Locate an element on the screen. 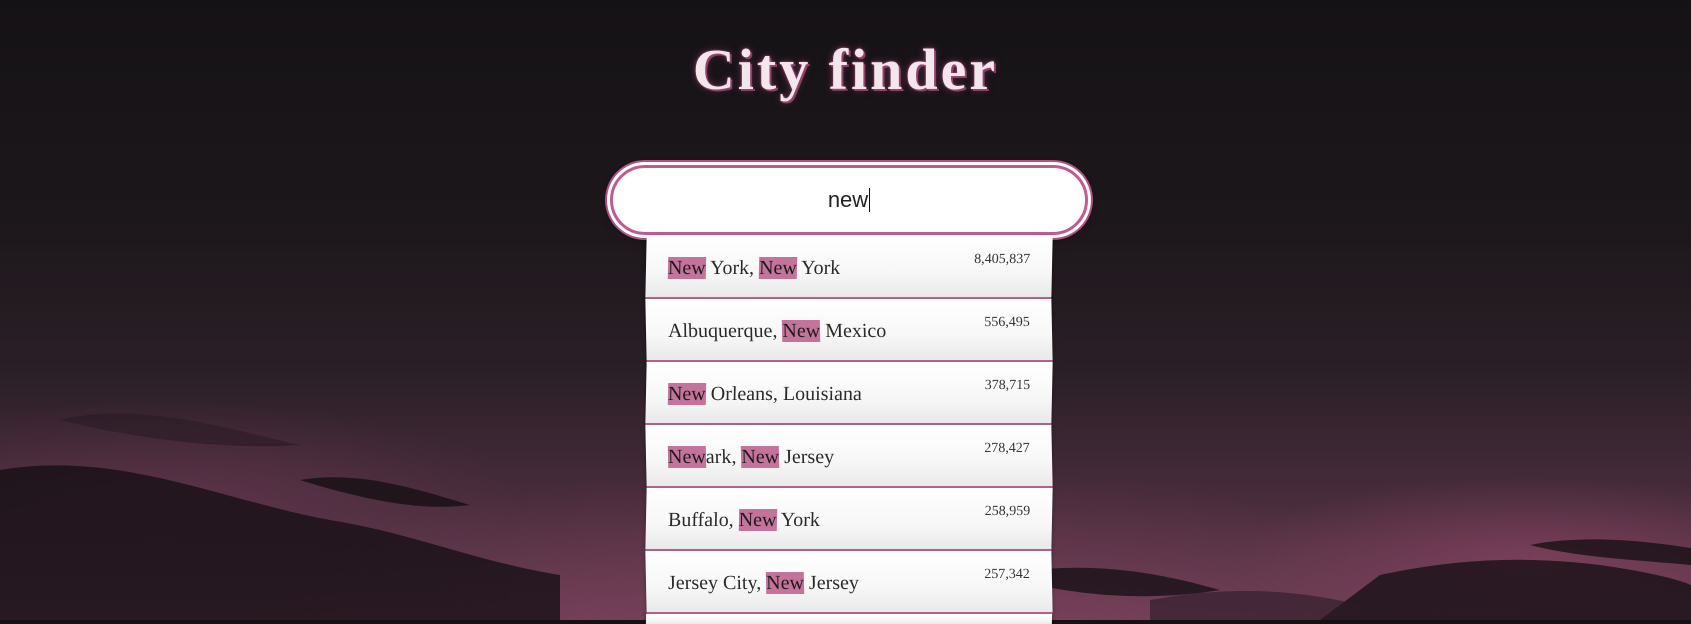  city-name: New Orleans, Louisiana is located at coordinates (765, 392).